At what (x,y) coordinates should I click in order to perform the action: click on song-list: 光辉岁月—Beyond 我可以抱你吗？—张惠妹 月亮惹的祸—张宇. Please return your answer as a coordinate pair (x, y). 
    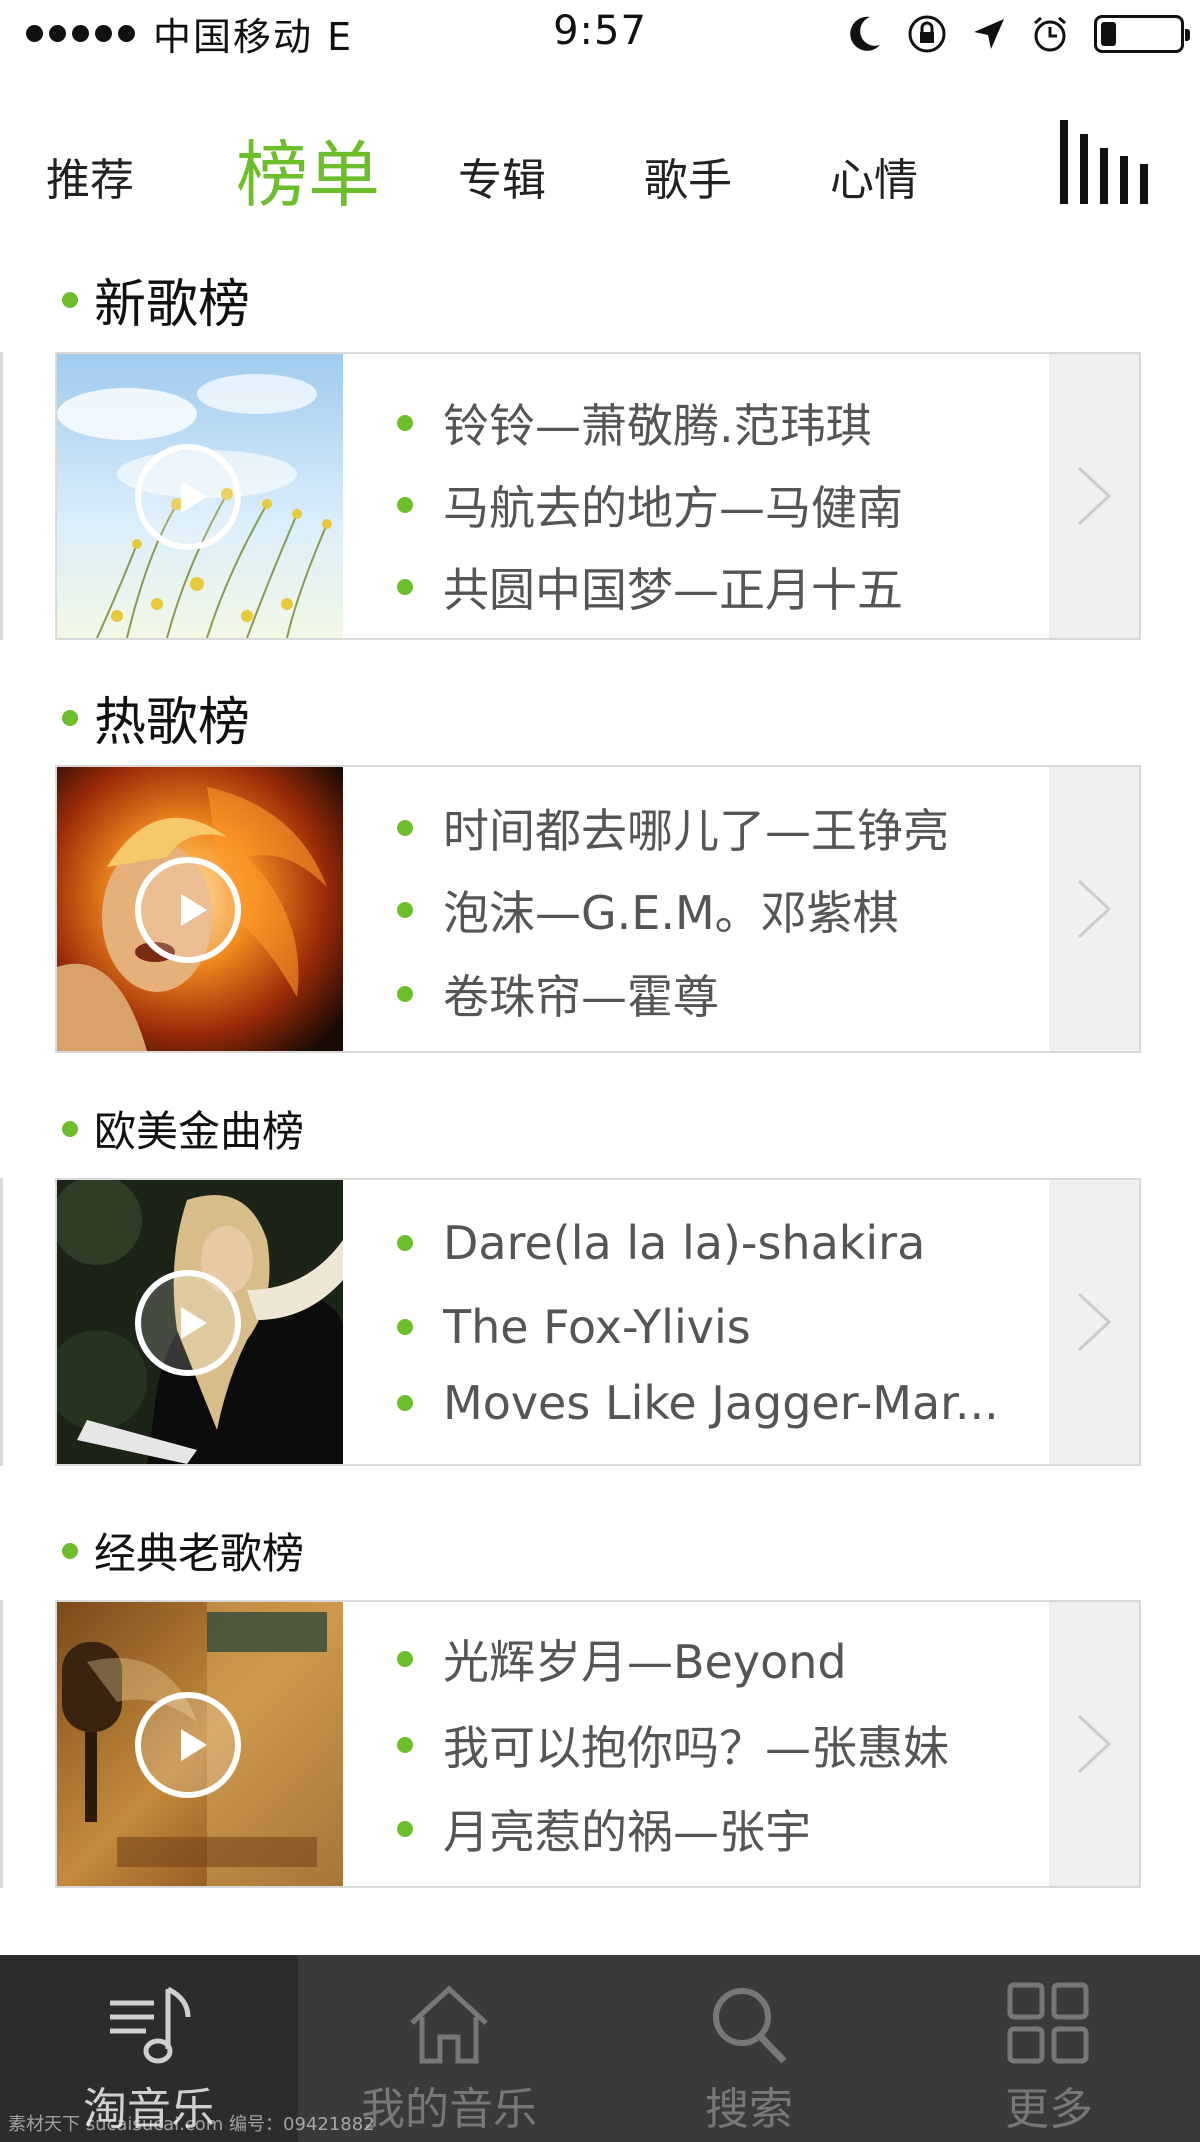
    Looking at the image, I should click on (747, 1744).